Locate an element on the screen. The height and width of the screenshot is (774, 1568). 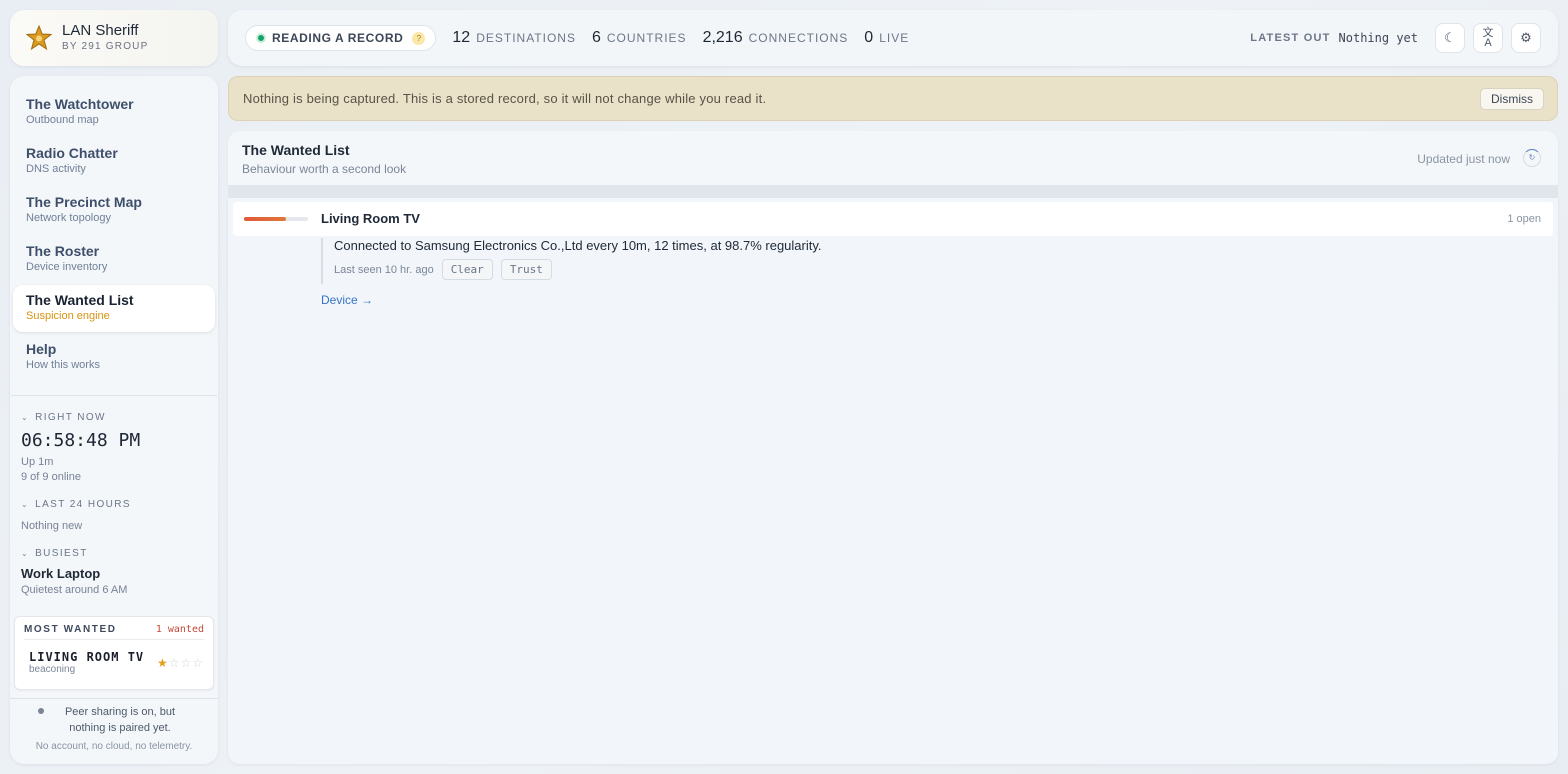
wanted-device-name: LIVING ROOM TV is located at coordinates (87, 657).